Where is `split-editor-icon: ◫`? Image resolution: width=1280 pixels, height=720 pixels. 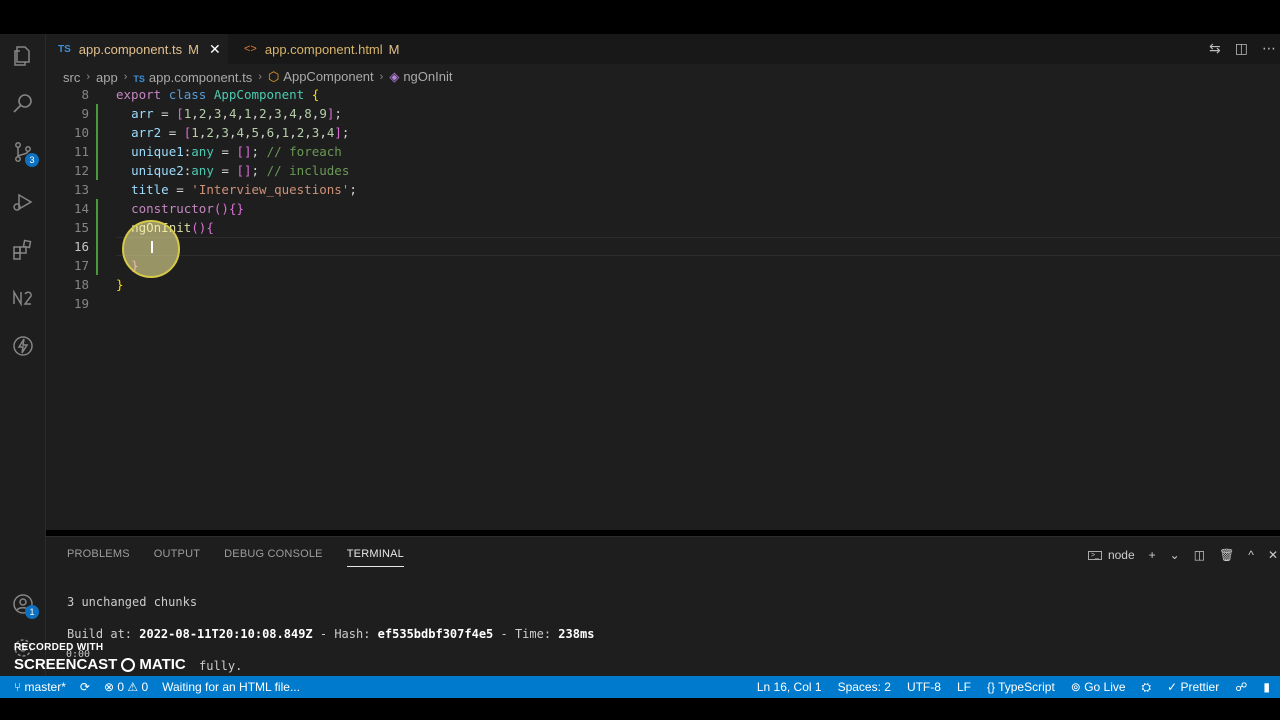 split-editor-icon: ◫ is located at coordinates (1241, 49).